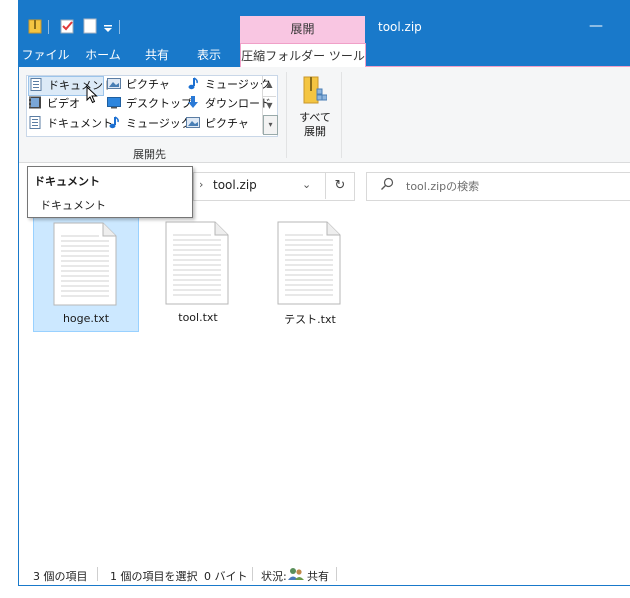 This screenshot has height=598, width=630. I want to click on gallery-item-documents-2: ドキュメント, so click(70, 124).